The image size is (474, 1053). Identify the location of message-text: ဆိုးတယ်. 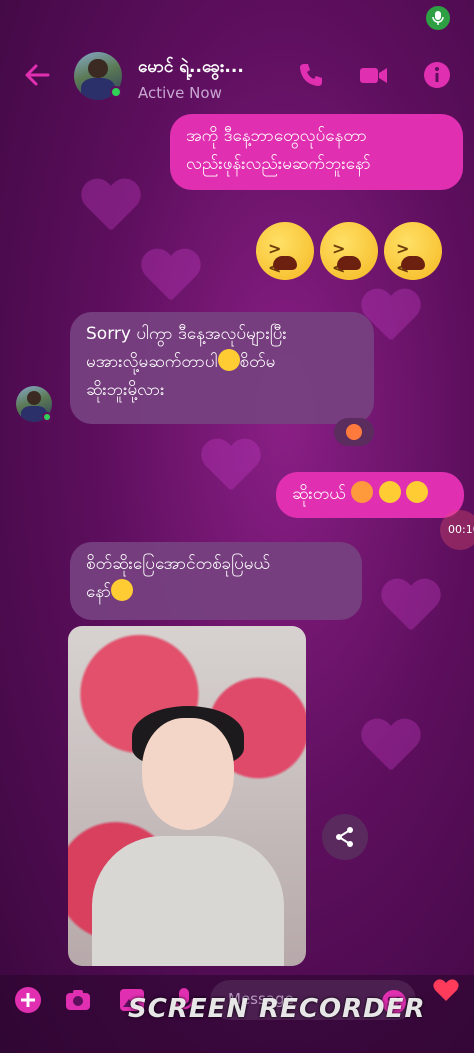
(319, 494).